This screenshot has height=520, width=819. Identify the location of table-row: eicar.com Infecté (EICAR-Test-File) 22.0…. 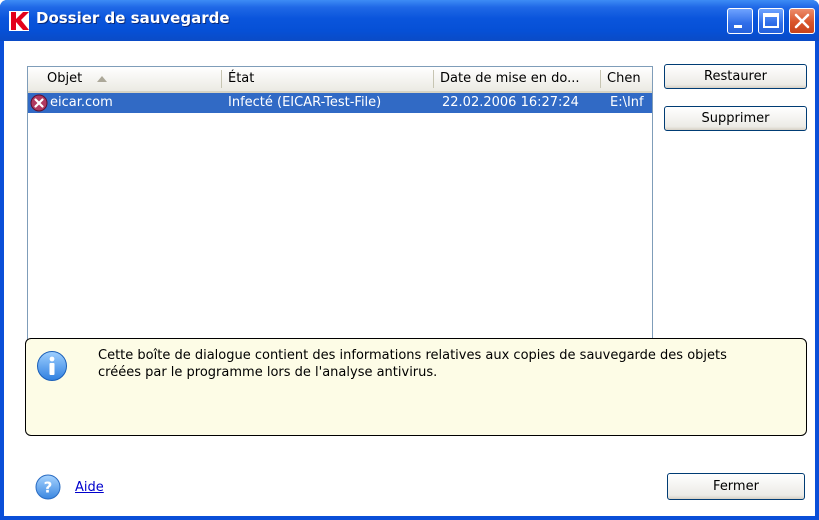
(340, 103).